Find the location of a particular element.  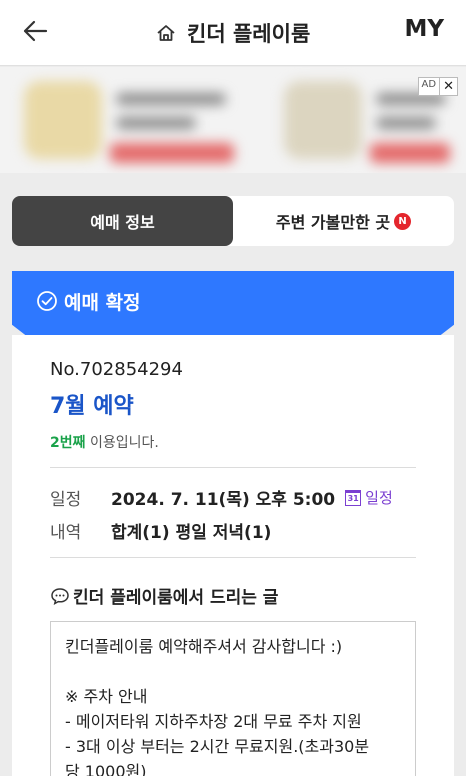

detail-value: 합계(1) 평일 저녁(1) is located at coordinates (191, 533).